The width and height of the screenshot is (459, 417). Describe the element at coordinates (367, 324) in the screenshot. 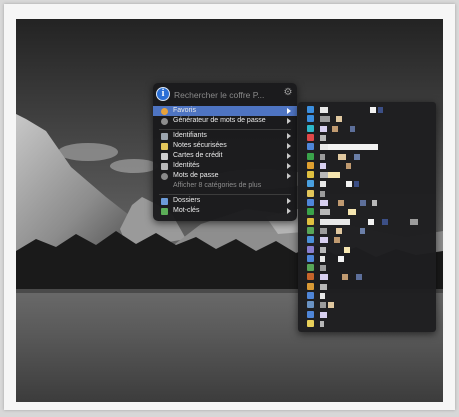

I see `favorite-item` at that location.